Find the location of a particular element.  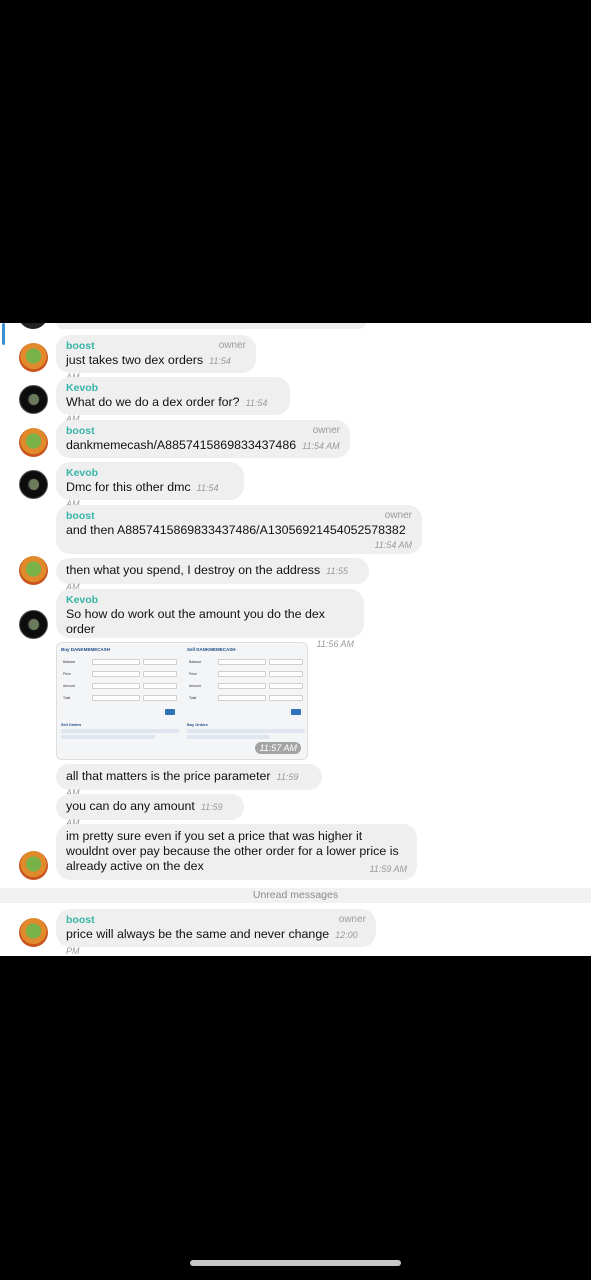

previous-avatar is located at coordinates (33, 326).